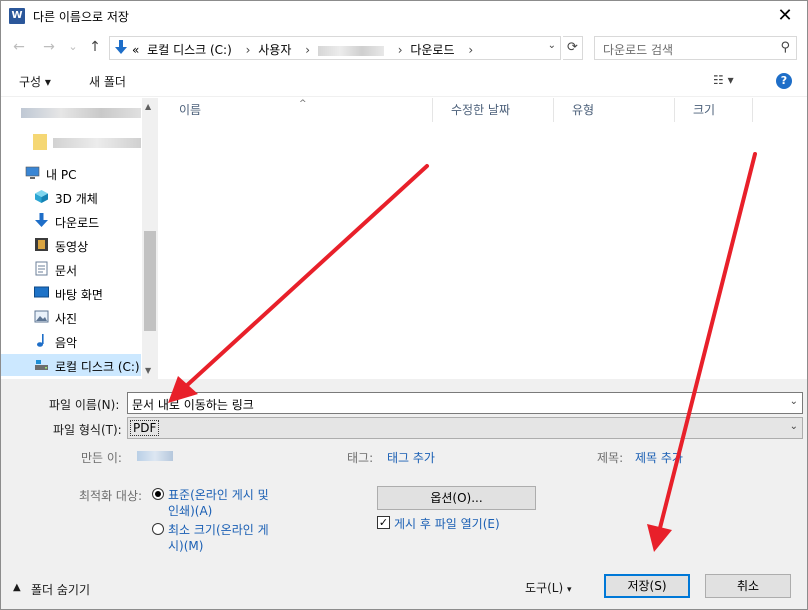 The image size is (808, 610). I want to click on author-label: 만든 이:, so click(101, 458).